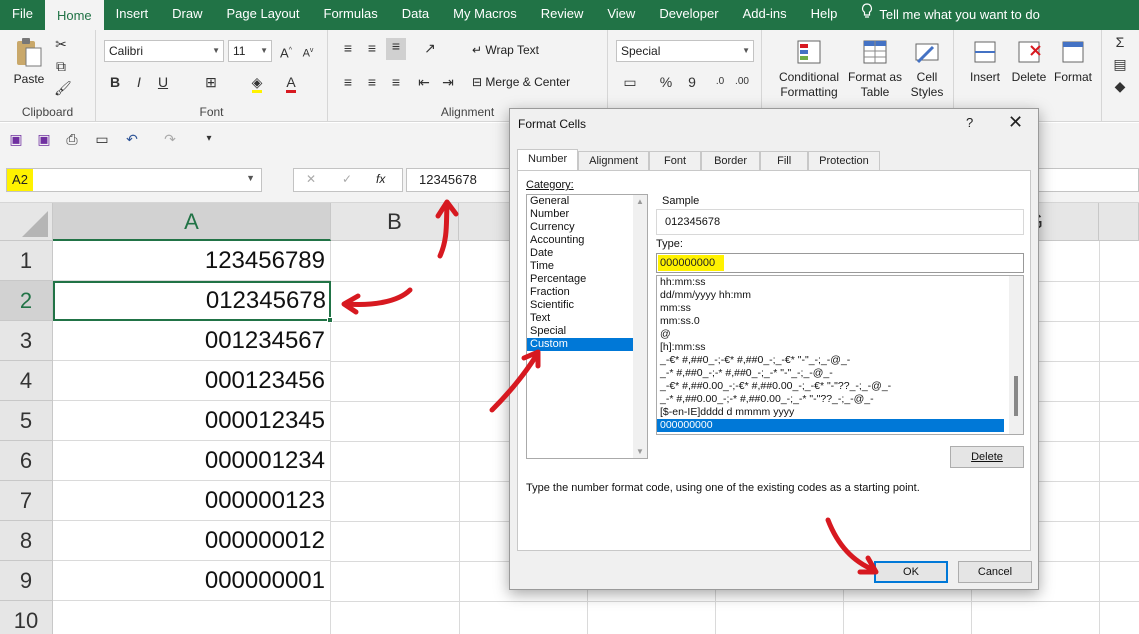 The width and height of the screenshot is (1139, 634). Describe the element at coordinates (377, 301) in the screenshot. I see `arrow-to-cell-a2` at that location.